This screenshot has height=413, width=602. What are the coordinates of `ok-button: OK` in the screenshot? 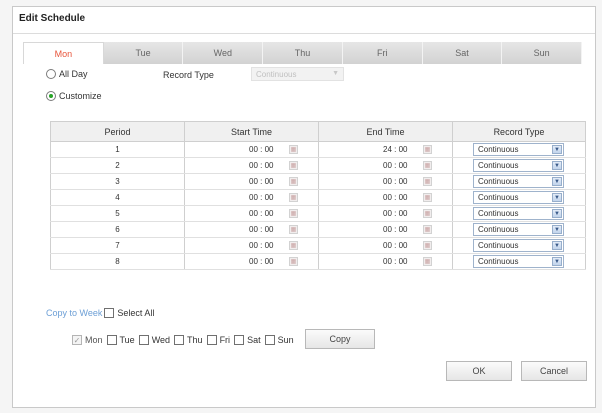 It's located at (479, 371).